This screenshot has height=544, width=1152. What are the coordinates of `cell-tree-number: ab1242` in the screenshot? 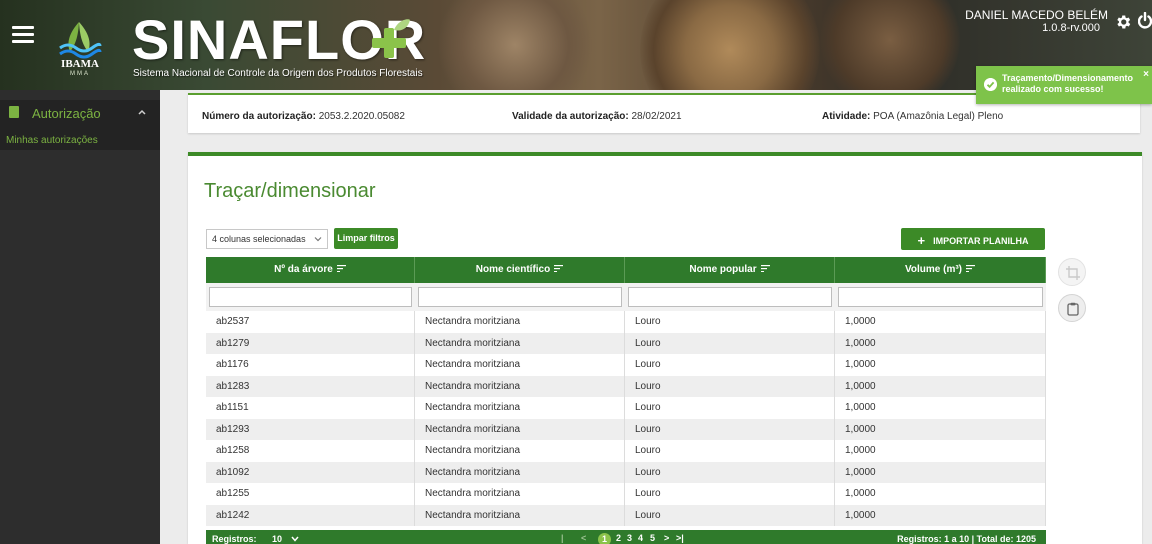 It's located at (310, 515).